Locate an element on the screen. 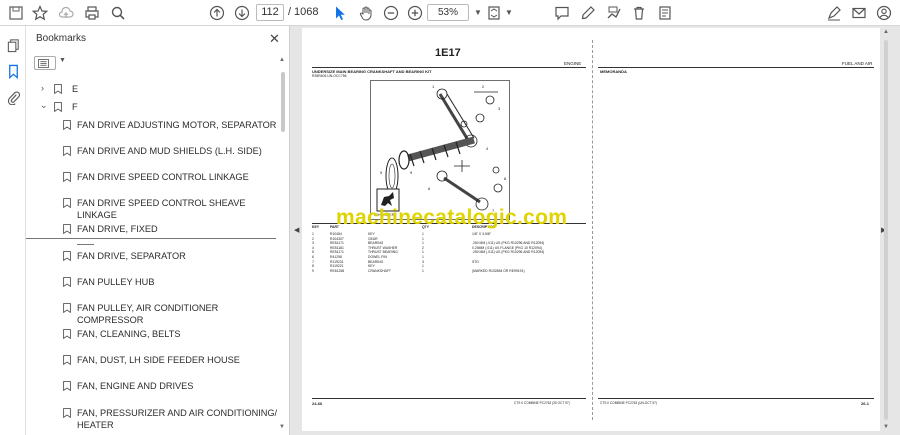 This screenshot has width=900, height=435. right-page-title: MEMORANDA is located at coordinates (613, 71).